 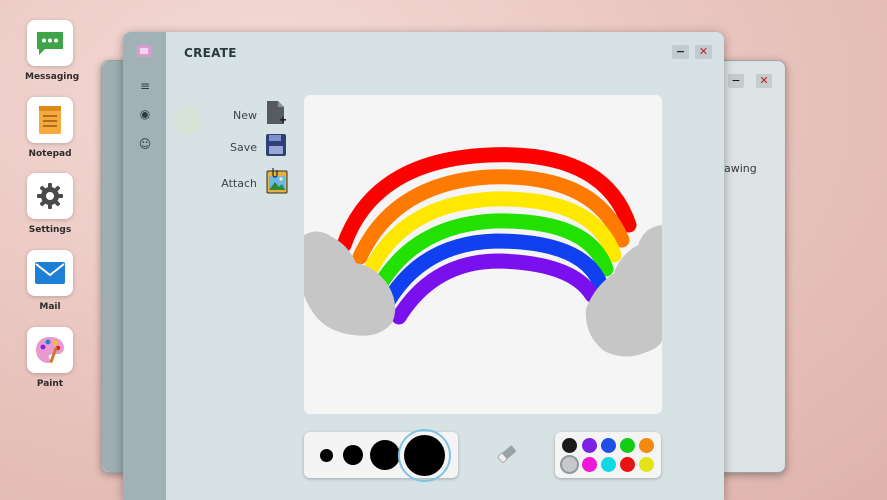 I want to click on window-title: CREATE, so click(x=210, y=53).